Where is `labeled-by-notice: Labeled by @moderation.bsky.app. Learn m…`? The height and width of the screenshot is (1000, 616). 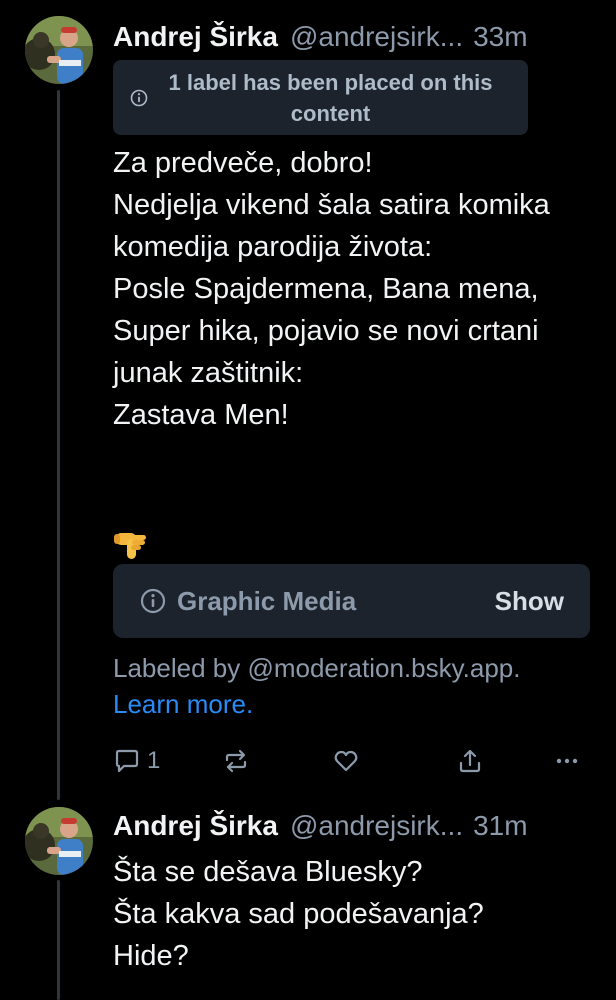 labeled-by-notice: Labeled by @moderation.bsky.app. Learn m… is located at coordinates (353, 686).